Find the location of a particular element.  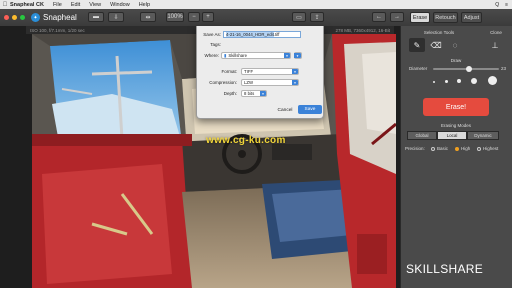

compare-icon: ⇹ is located at coordinates (148, 17).